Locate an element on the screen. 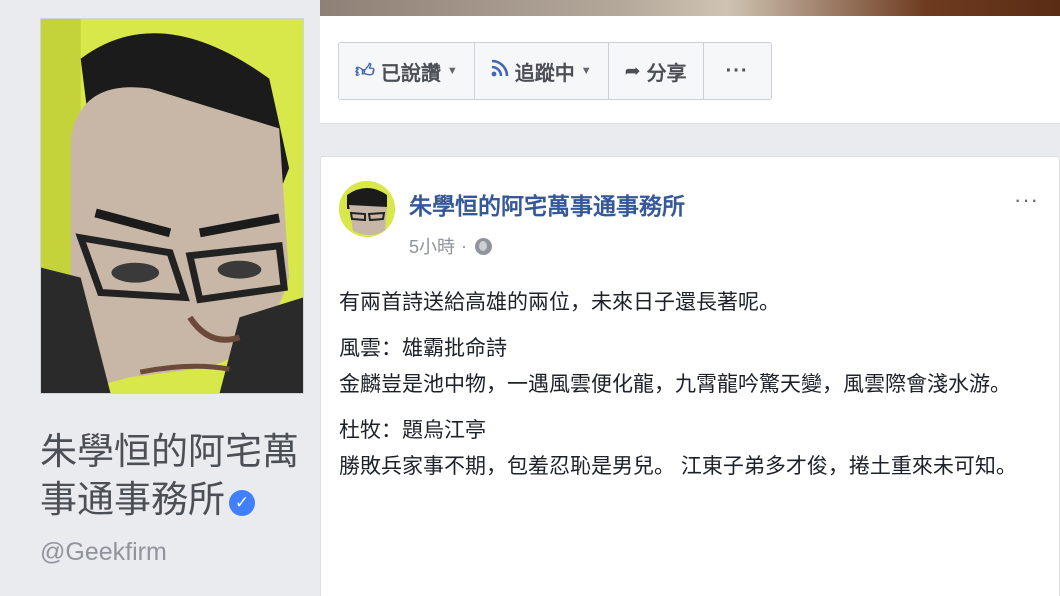 The width and height of the screenshot is (1060, 596). post-meta: 5小時 · is located at coordinates (451, 246).